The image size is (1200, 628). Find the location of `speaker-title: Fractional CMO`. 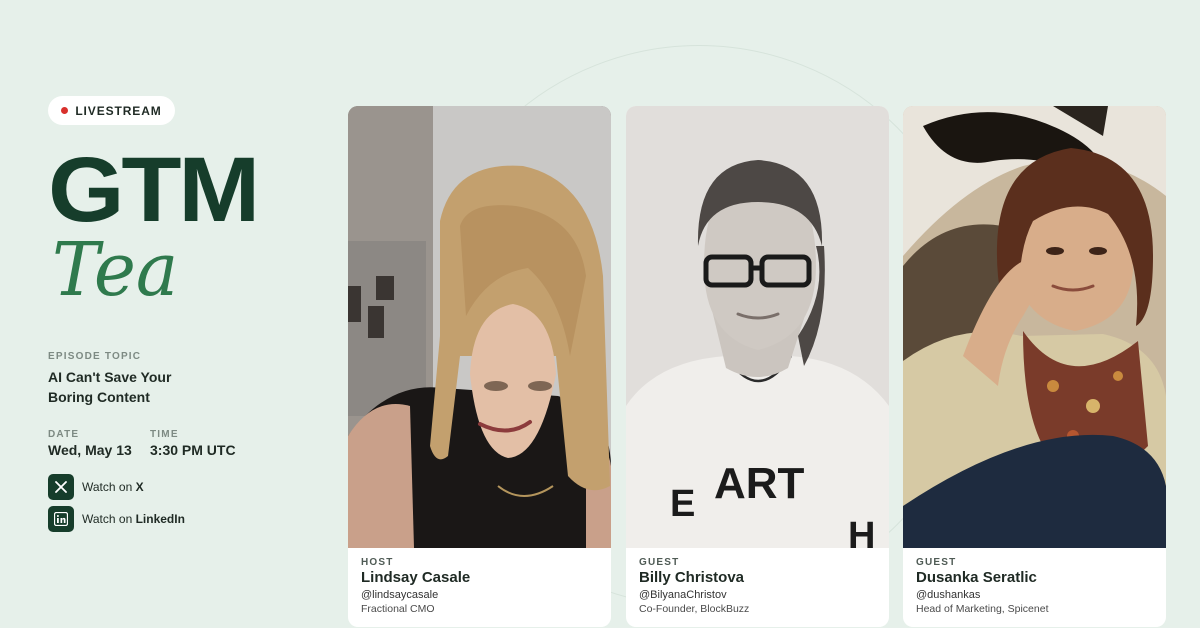

speaker-title: Fractional CMO is located at coordinates (398, 609).